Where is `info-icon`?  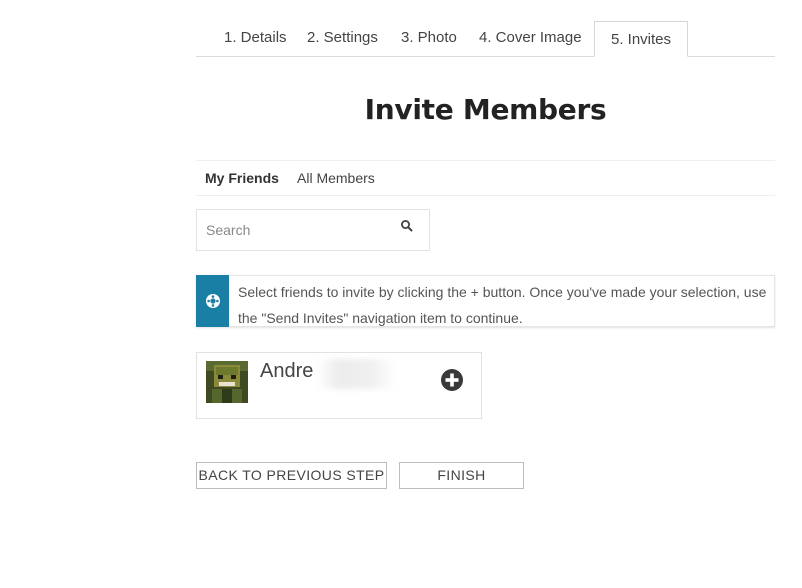 info-icon is located at coordinates (213, 301).